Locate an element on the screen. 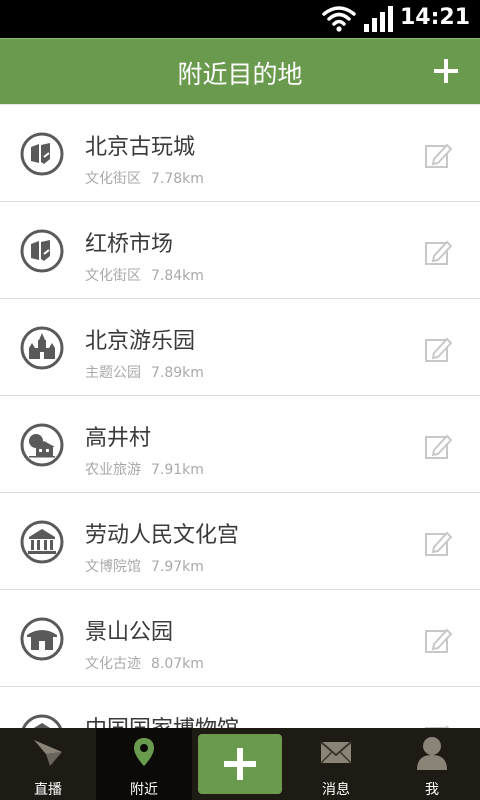 Image resolution: width=480 pixels, height=800 pixels. place-meta: 农业旅游 7.91km is located at coordinates (144, 469).